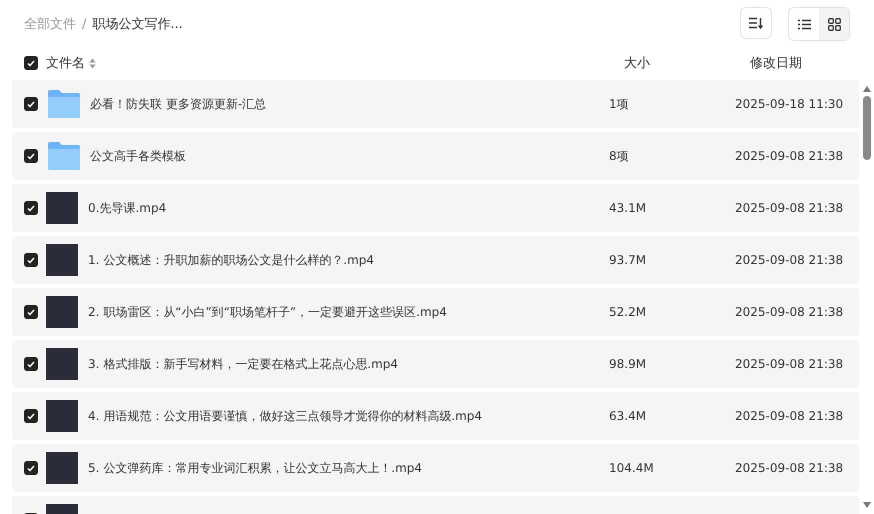 This screenshot has height=514, width=874. What do you see at coordinates (632, 468) in the screenshot?
I see `file-size: 104.4M` at bounding box center [632, 468].